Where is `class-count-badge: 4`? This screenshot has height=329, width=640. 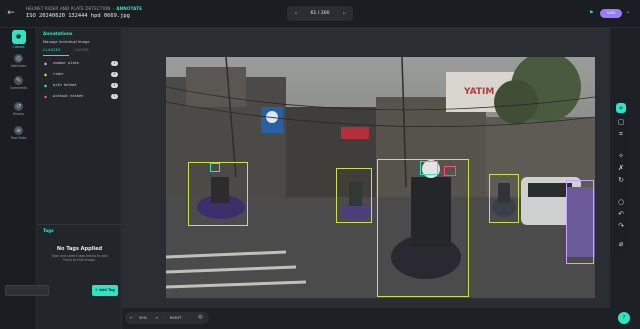 class-count-badge: 4 is located at coordinates (114, 85).